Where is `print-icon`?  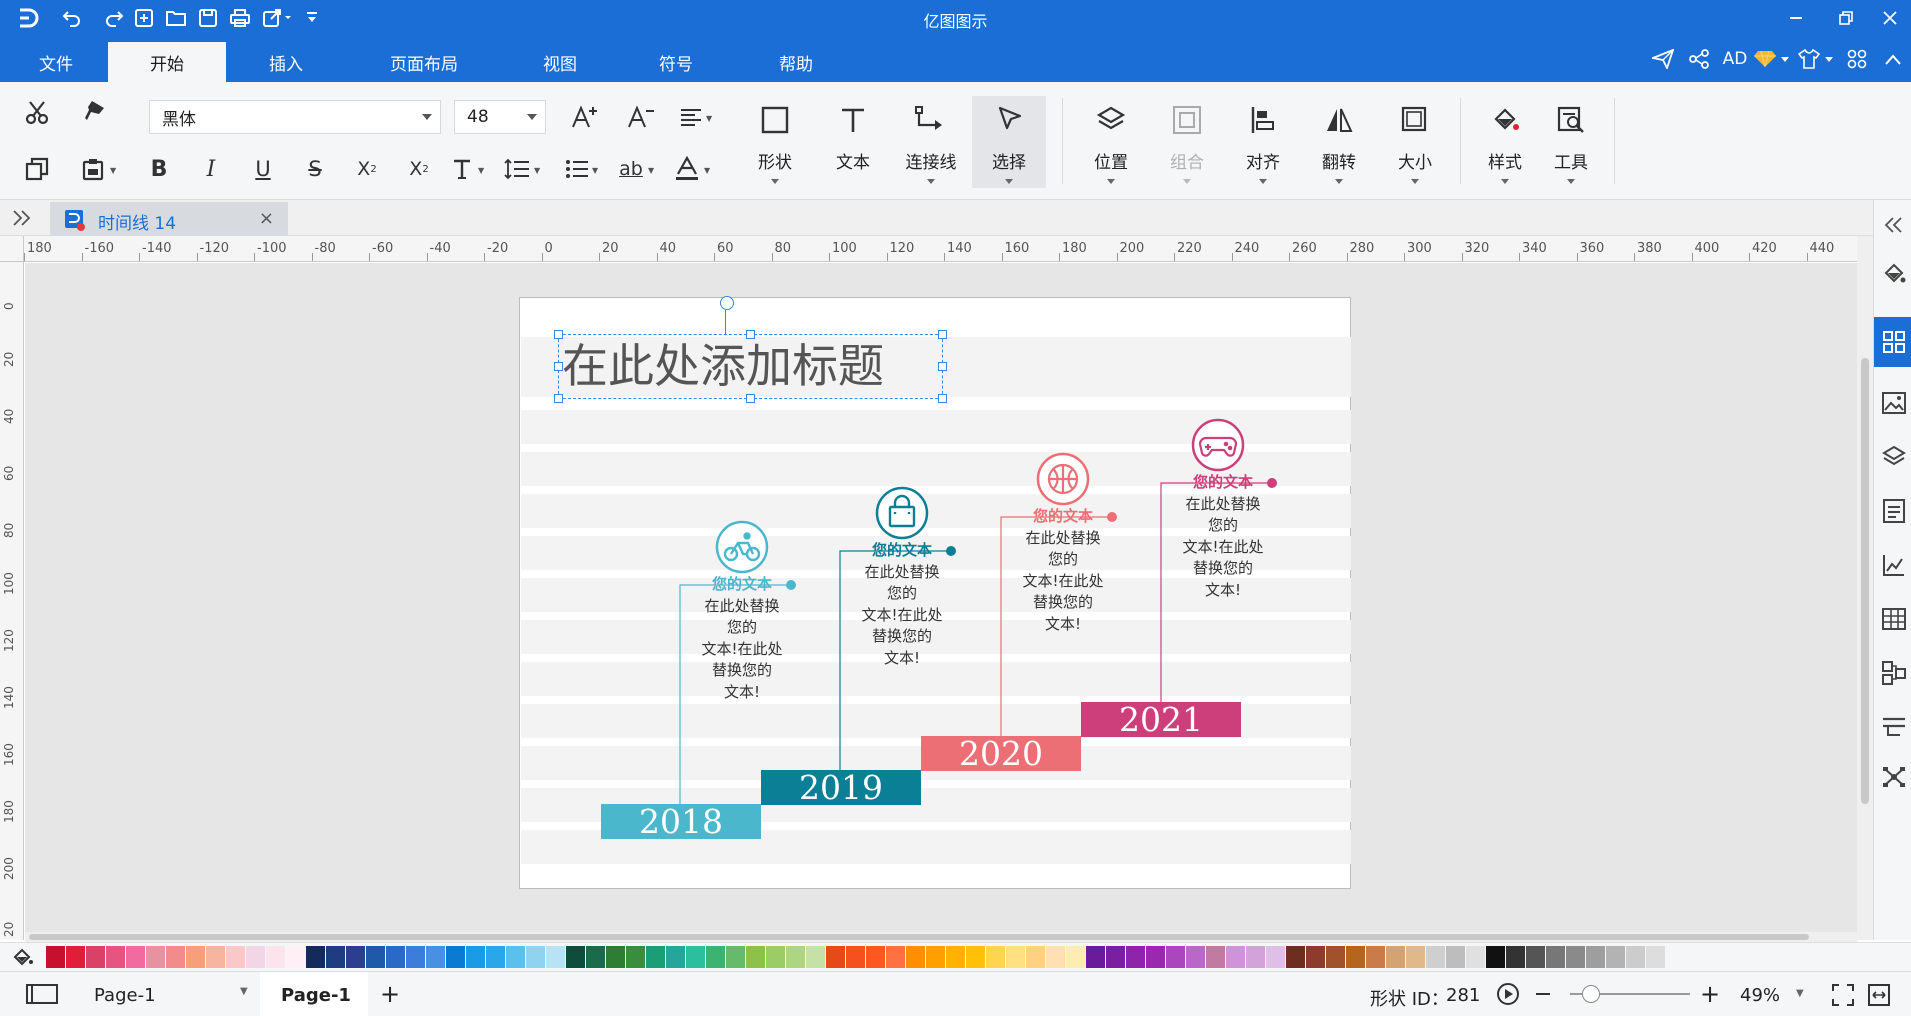 print-icon is located at coordinates (240, 18).